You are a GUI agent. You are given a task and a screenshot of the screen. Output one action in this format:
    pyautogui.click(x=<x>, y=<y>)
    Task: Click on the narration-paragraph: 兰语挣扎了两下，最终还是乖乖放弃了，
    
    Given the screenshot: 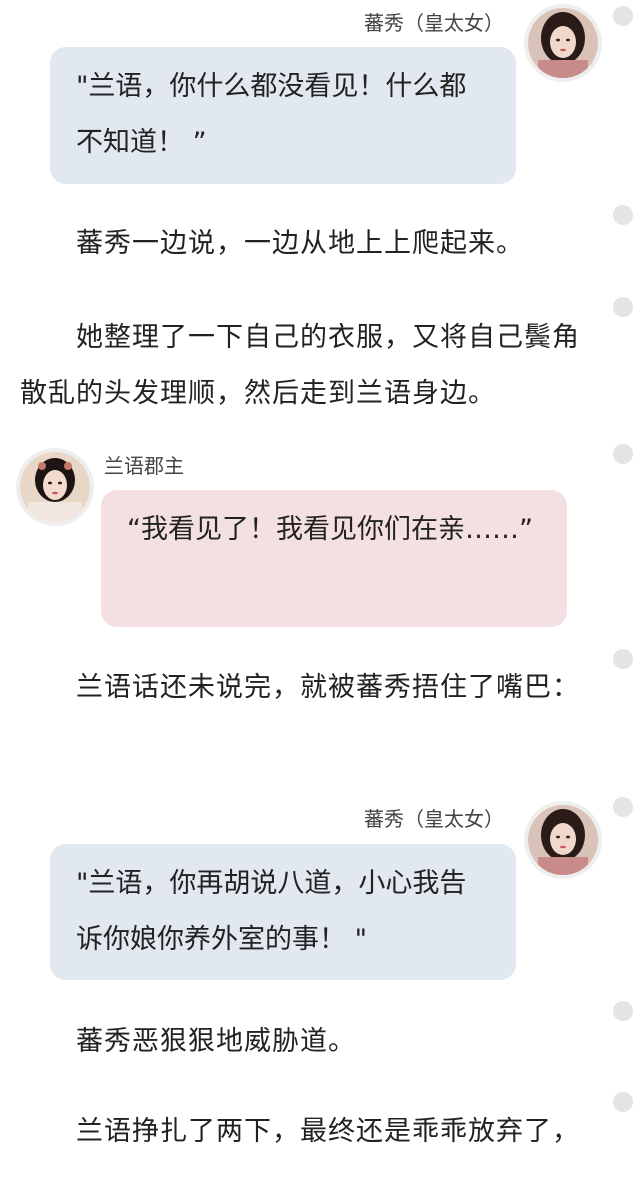 What is the action you would take?
    pyautogui.click(x=328, y=1131)
    